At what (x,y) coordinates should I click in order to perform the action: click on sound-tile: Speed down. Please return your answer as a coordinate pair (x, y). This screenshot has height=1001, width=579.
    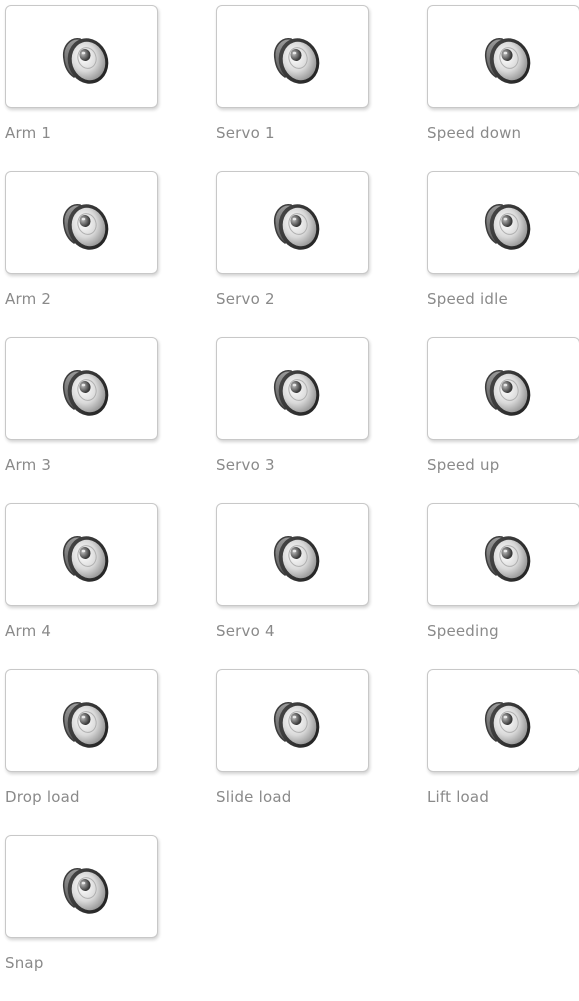
    Looking at the image, I should click on (503, 88).